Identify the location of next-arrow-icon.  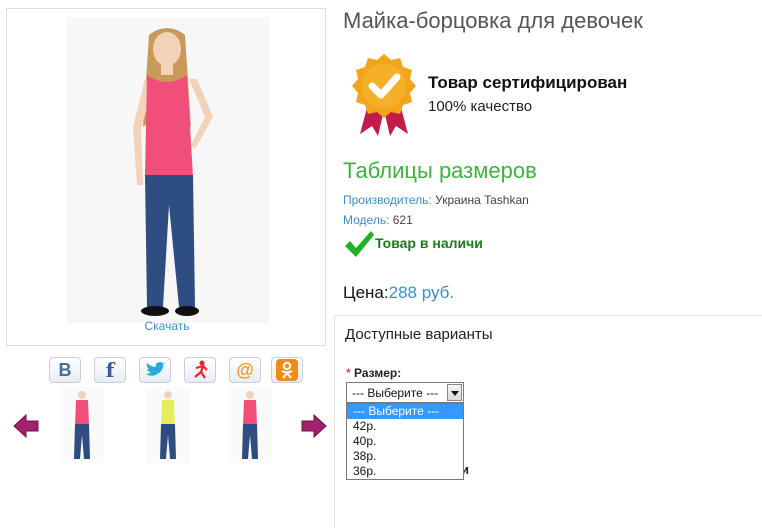
(314, 426).